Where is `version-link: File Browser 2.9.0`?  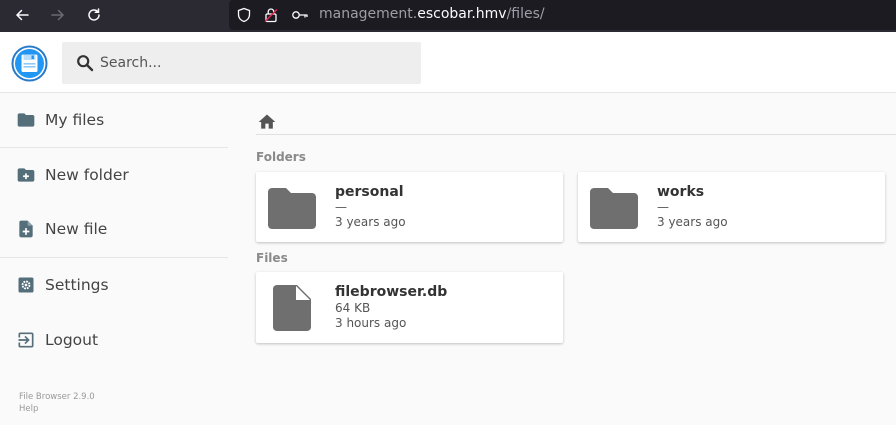 version-link: File Browser 2.9.0 is located at coordinates (57, 397).